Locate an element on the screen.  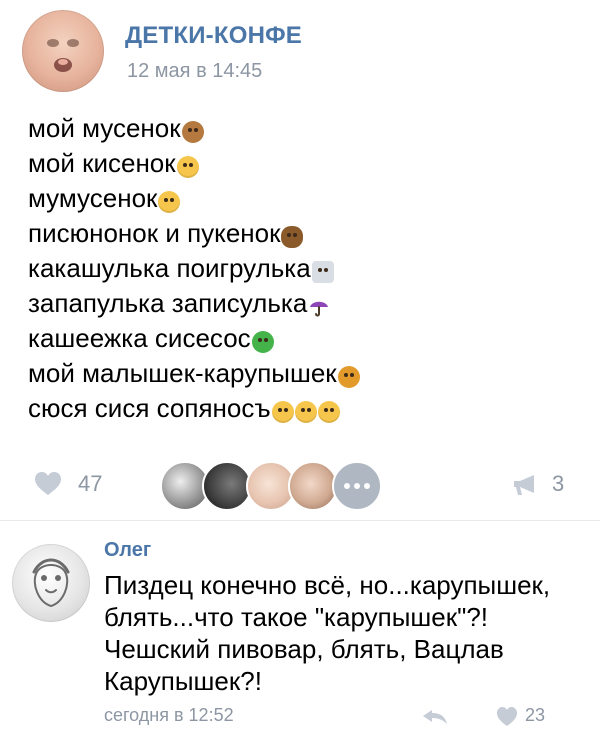
group-avatar is located at coordinates (63, 51).